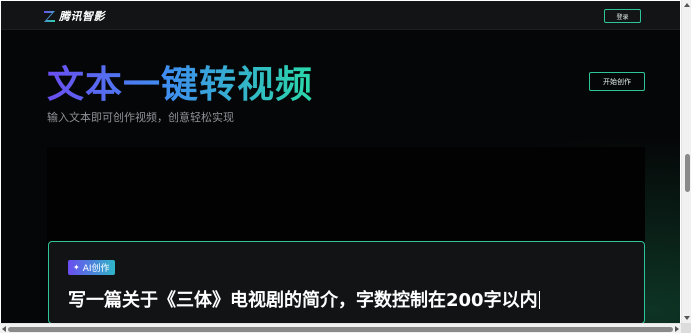  I want to click on hero-title: 文本一键转视频, so click(180, 85).